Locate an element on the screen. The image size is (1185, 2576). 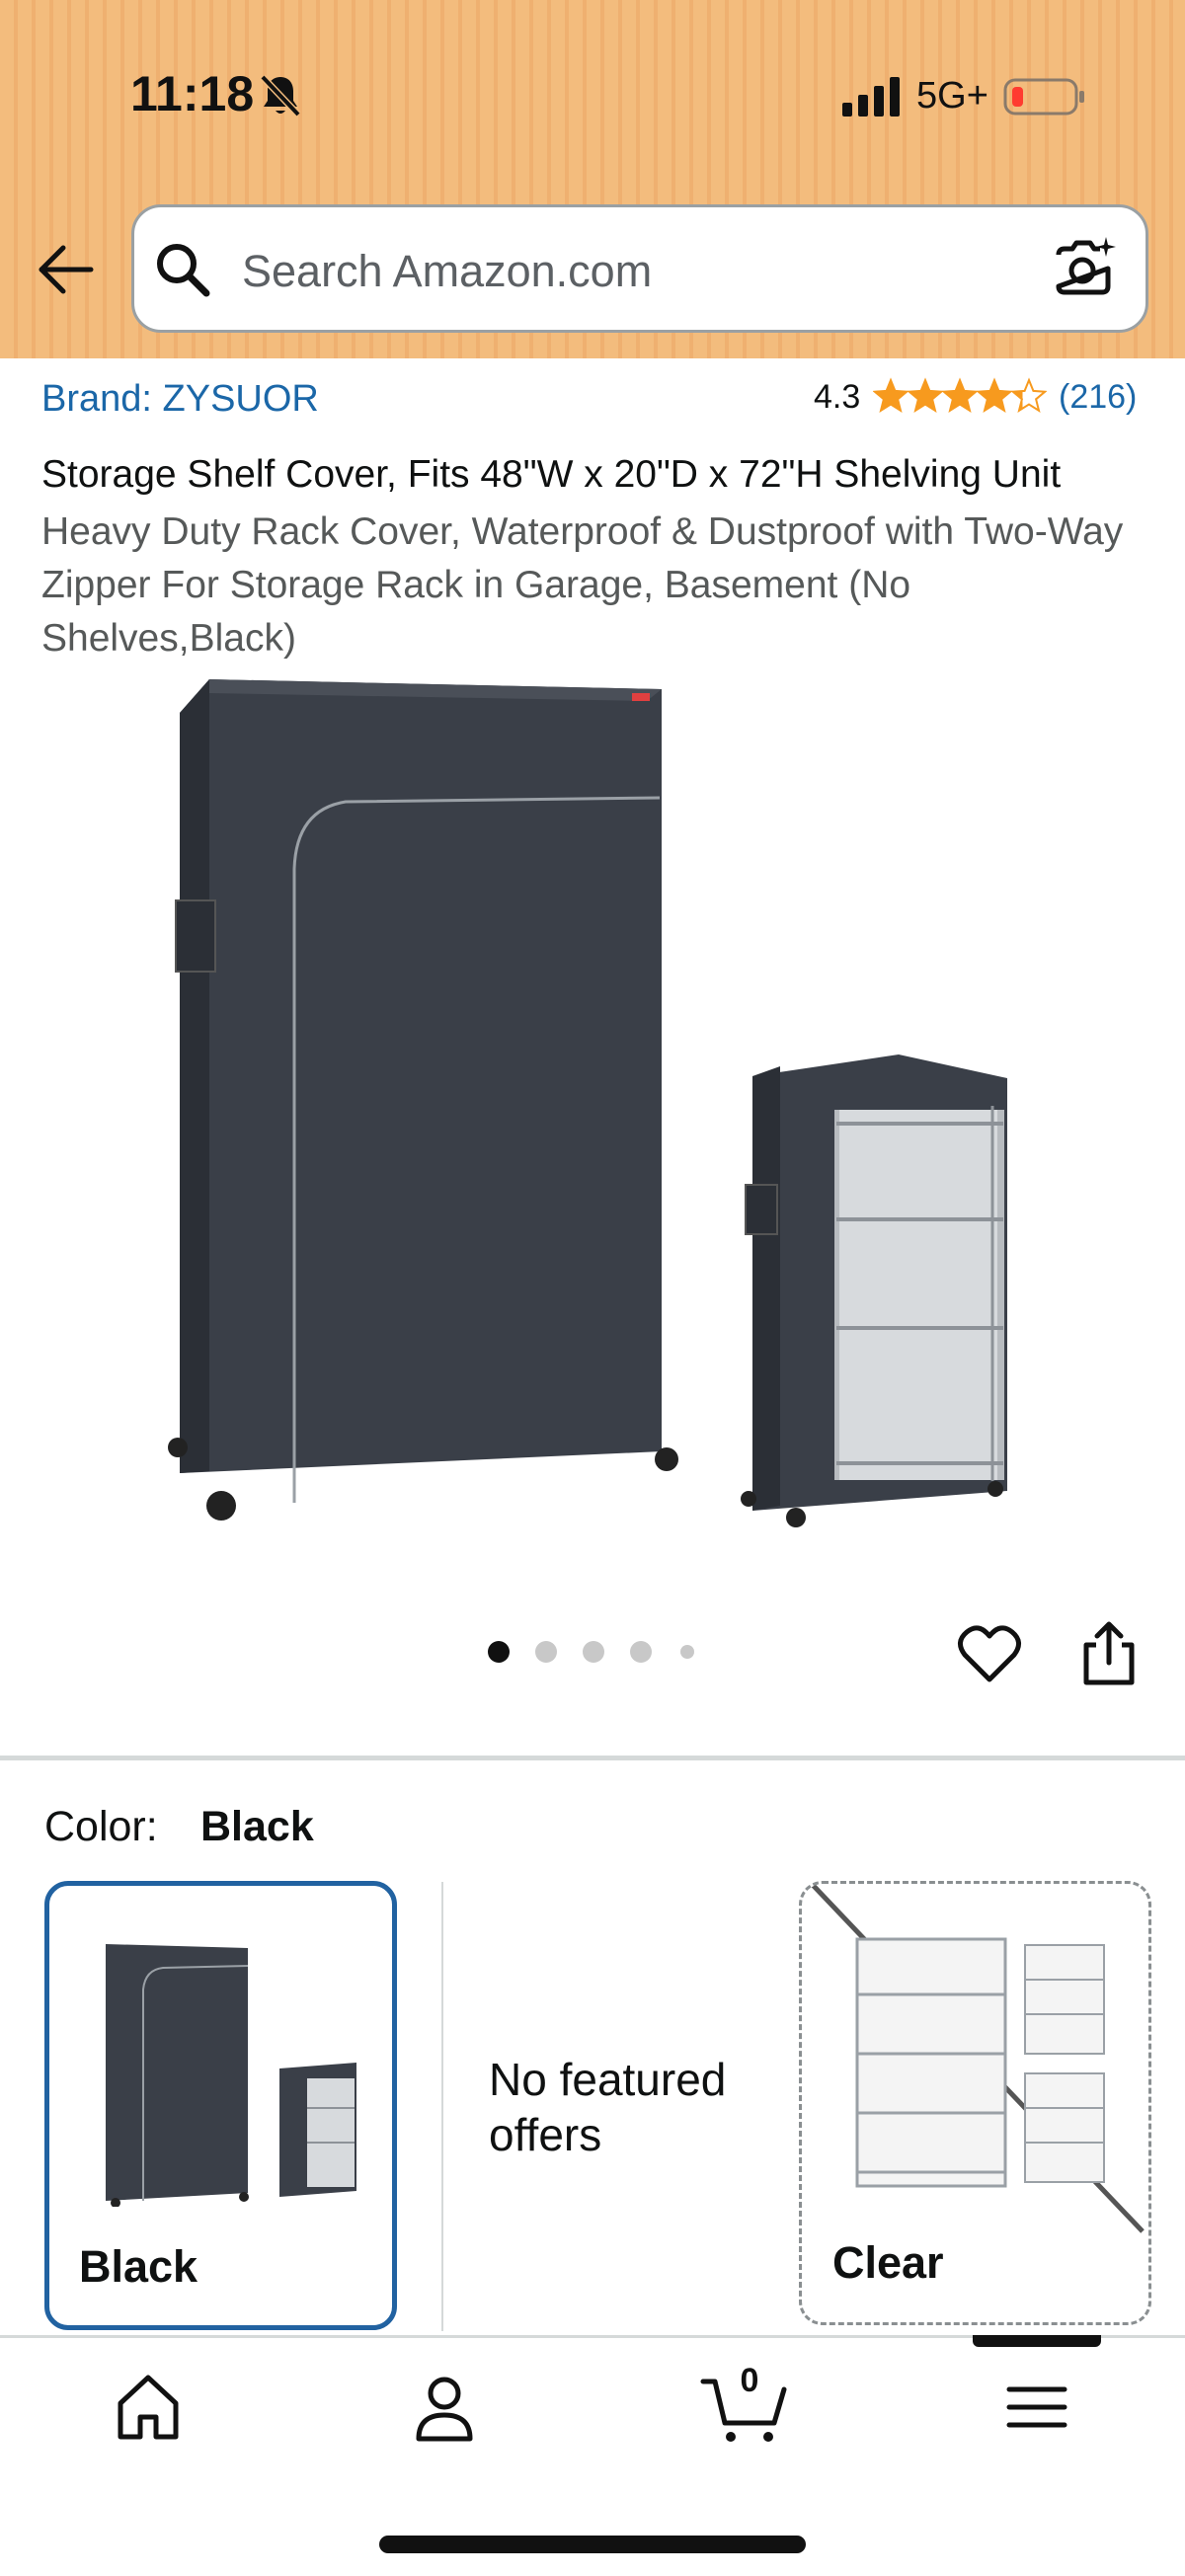
search-input is located at coordinates (627, 271).